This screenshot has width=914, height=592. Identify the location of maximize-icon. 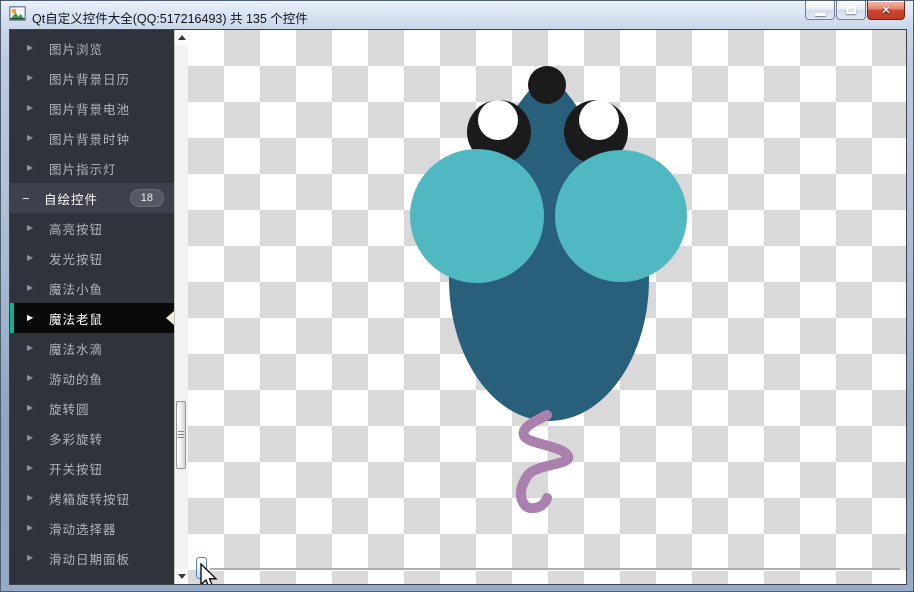
(851, 10).